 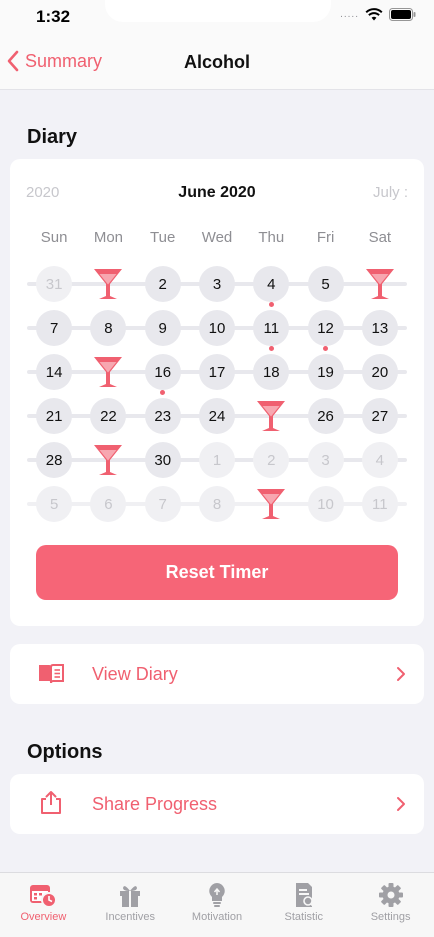 I want to click on calendar-day: 21, so click(x=54, y=417).